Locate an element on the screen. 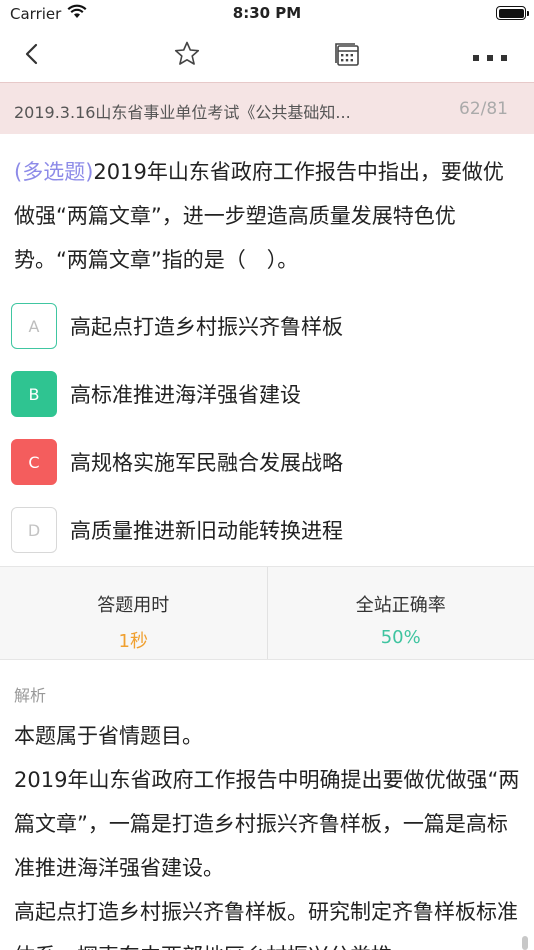 The height and width of the screenshot is (950, 534). answer-stats: 答题用时 1秒 全站正确率 50% is located at coordinates (267, 613).